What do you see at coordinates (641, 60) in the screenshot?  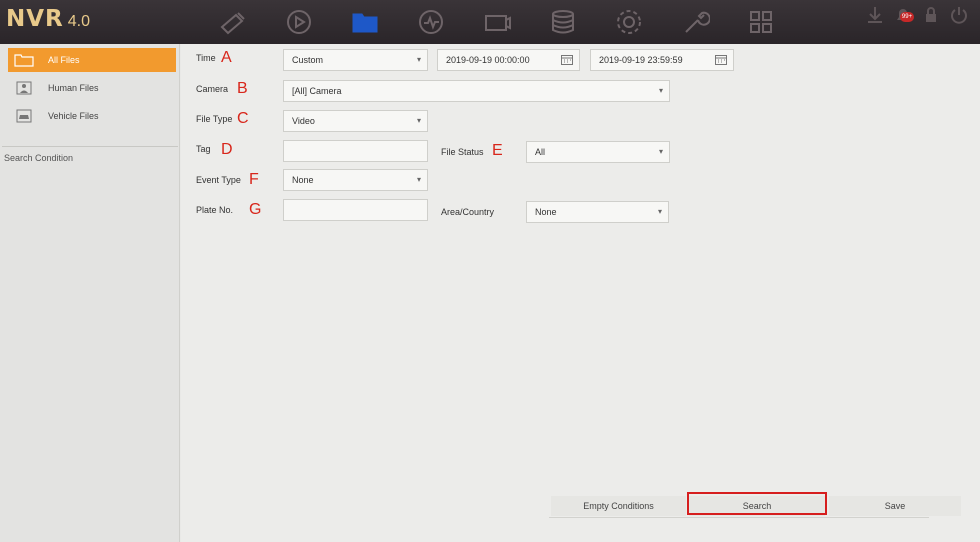 I see `end-time-value: 2019-09-19 23:59:59` at bounding box center [641, 60].